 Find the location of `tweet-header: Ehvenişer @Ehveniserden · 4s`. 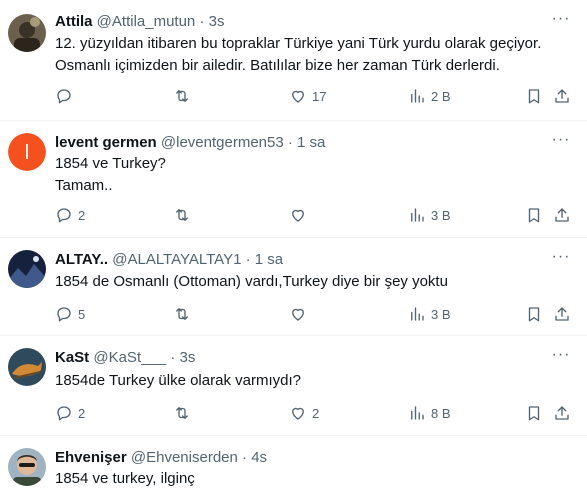

tweet-header: Ehvenişer @Ehveniserden · 4s is located at coordinates (301, 458).